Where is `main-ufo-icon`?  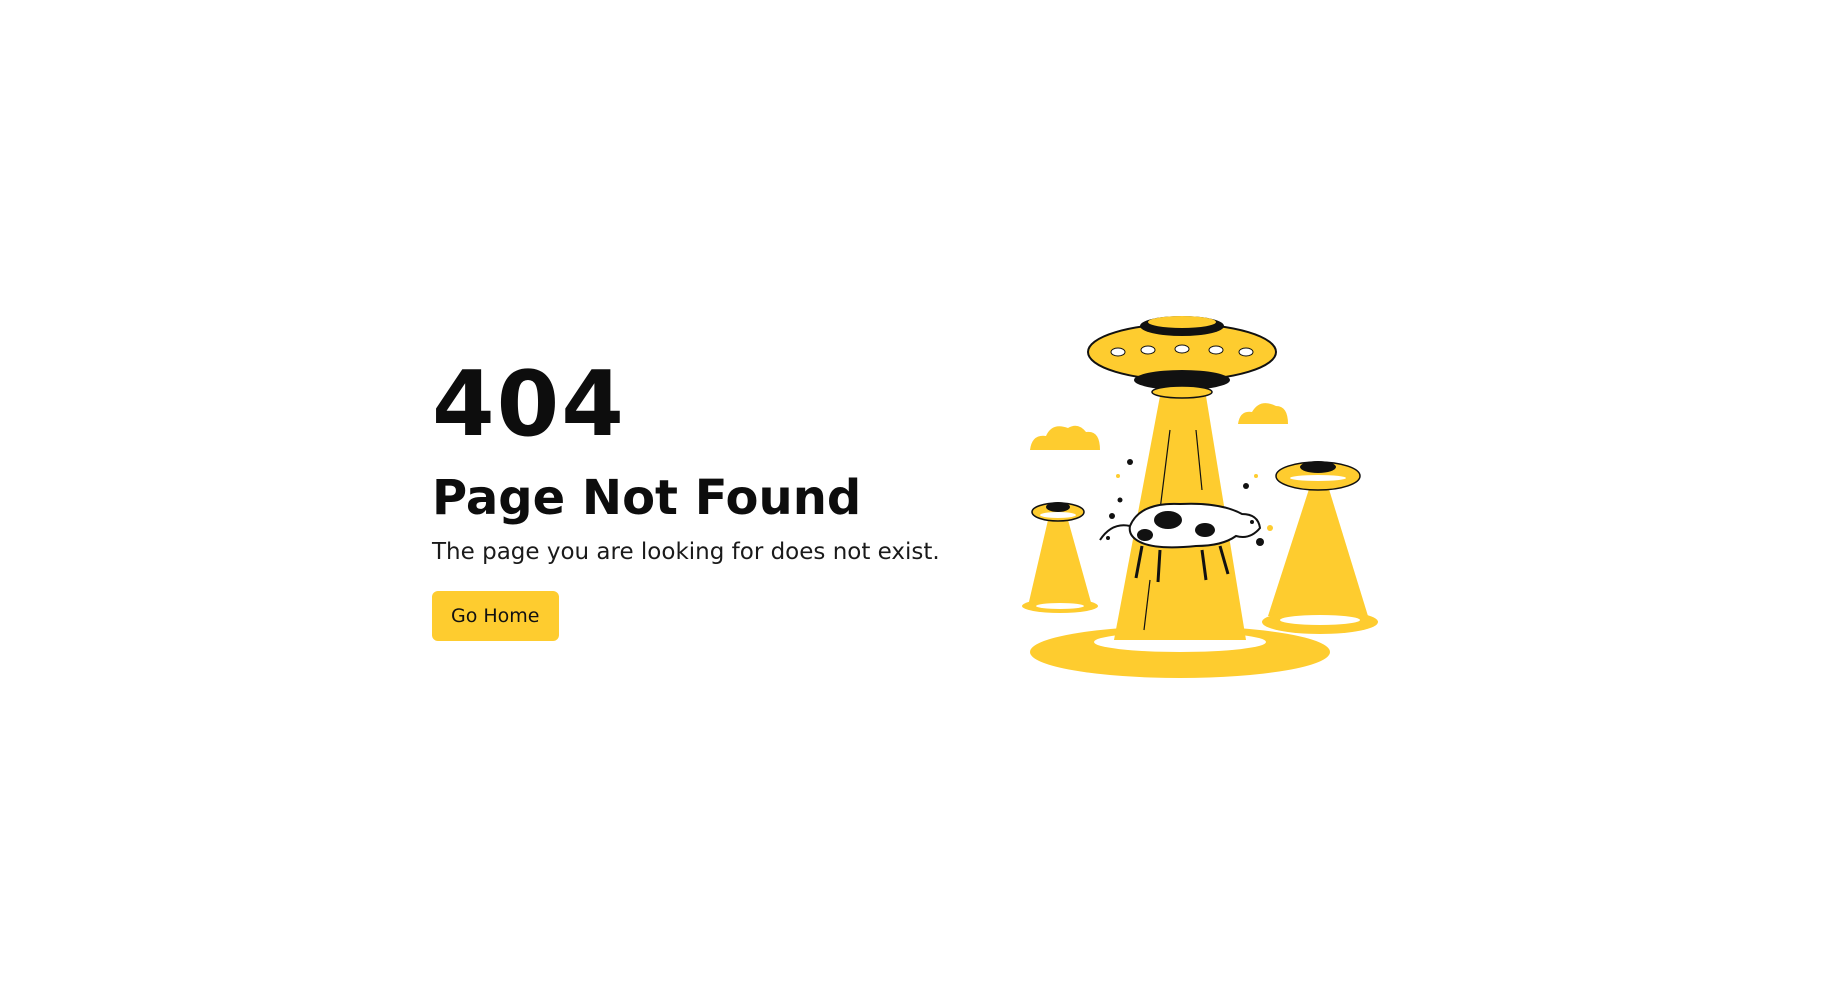
main-ufo-icon is located at coordinates (1182, 357).